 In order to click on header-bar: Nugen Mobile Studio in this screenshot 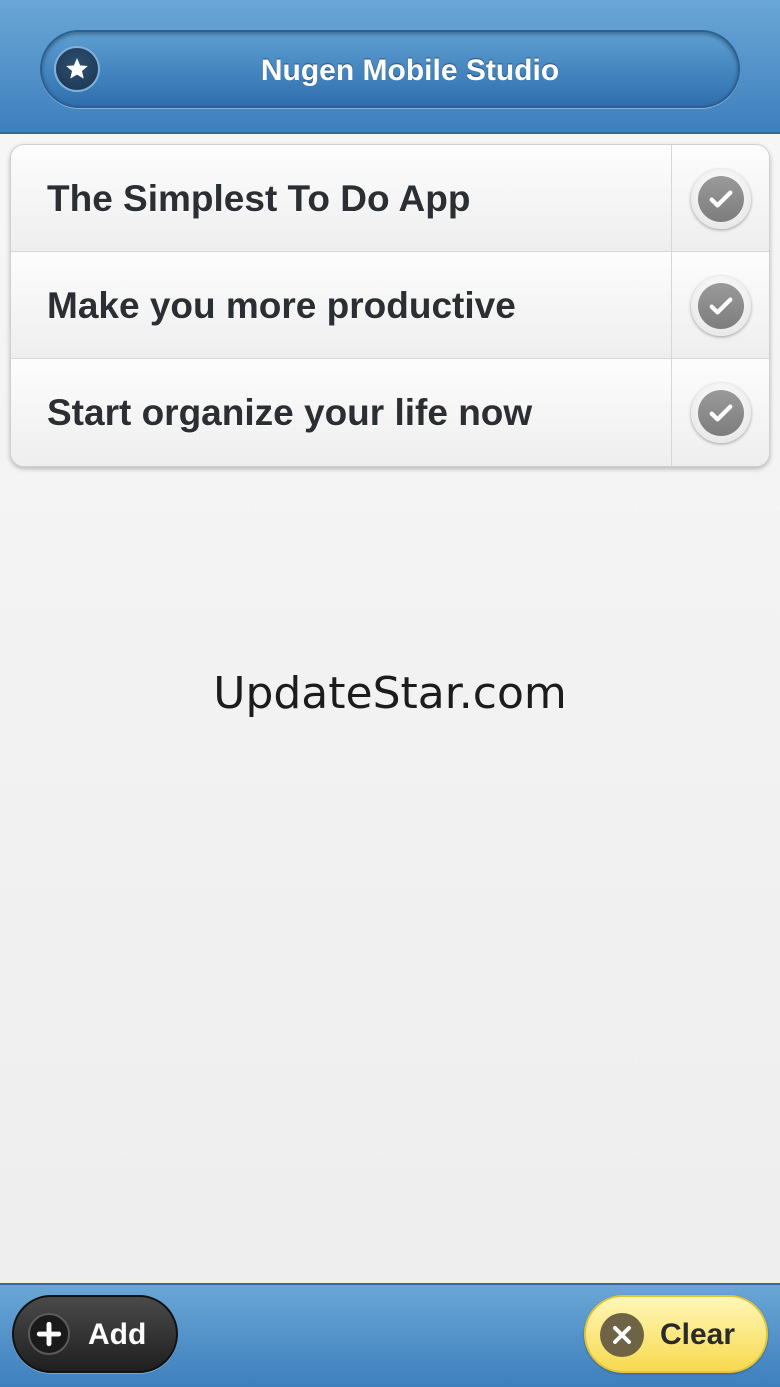, I will do `click(390, 67)`.